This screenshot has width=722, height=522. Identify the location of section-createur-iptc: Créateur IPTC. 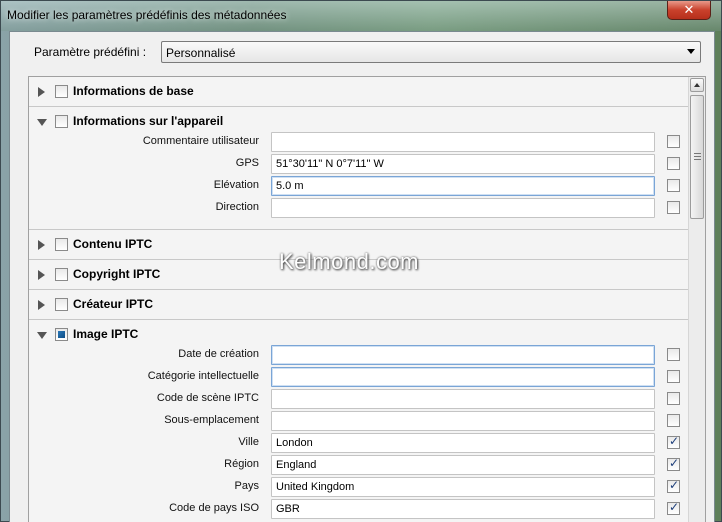
(359, 305).